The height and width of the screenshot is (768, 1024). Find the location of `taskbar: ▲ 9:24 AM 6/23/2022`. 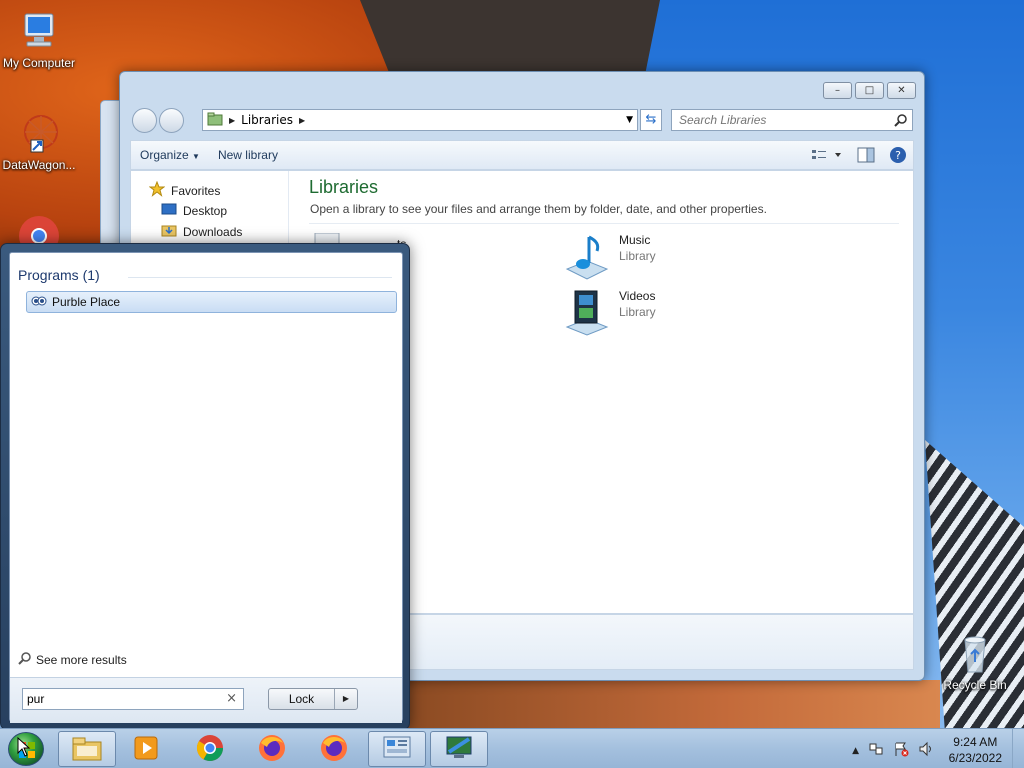

taskbar: ▲ 9:24 AM 6/23/2022 is located at coordinates (512, 748).